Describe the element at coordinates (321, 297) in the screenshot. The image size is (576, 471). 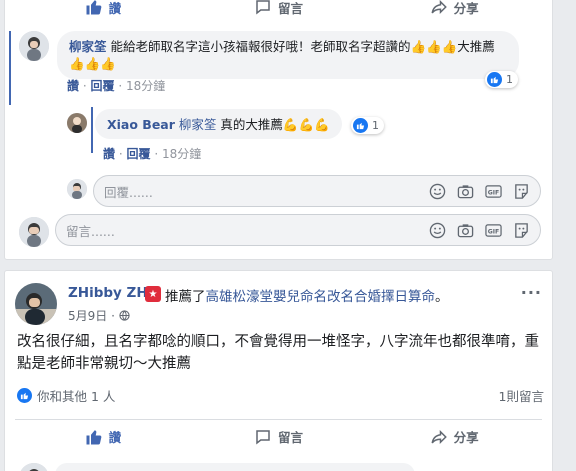
I see `recommended-page-link: 高雄松濠堂嬰兒命名改名合婚擇日算命` at that location.